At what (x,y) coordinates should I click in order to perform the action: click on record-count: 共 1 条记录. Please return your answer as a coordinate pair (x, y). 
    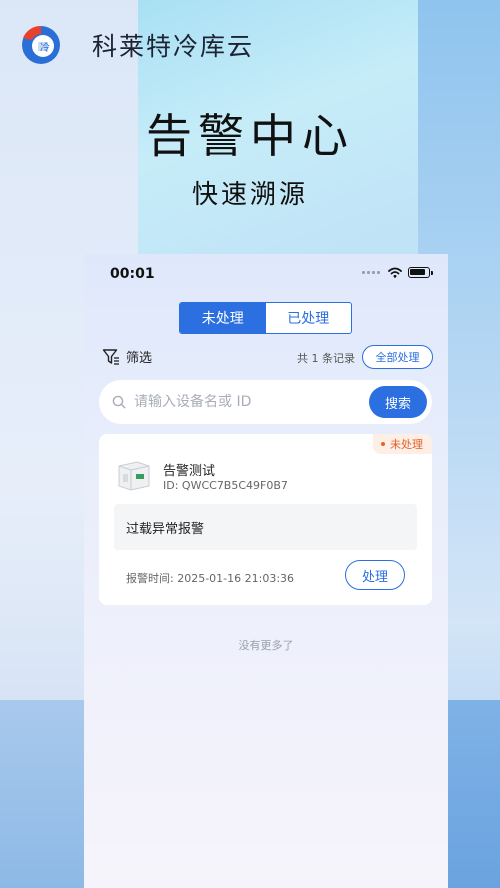
    Looking at the image, I should click on (326, 358).